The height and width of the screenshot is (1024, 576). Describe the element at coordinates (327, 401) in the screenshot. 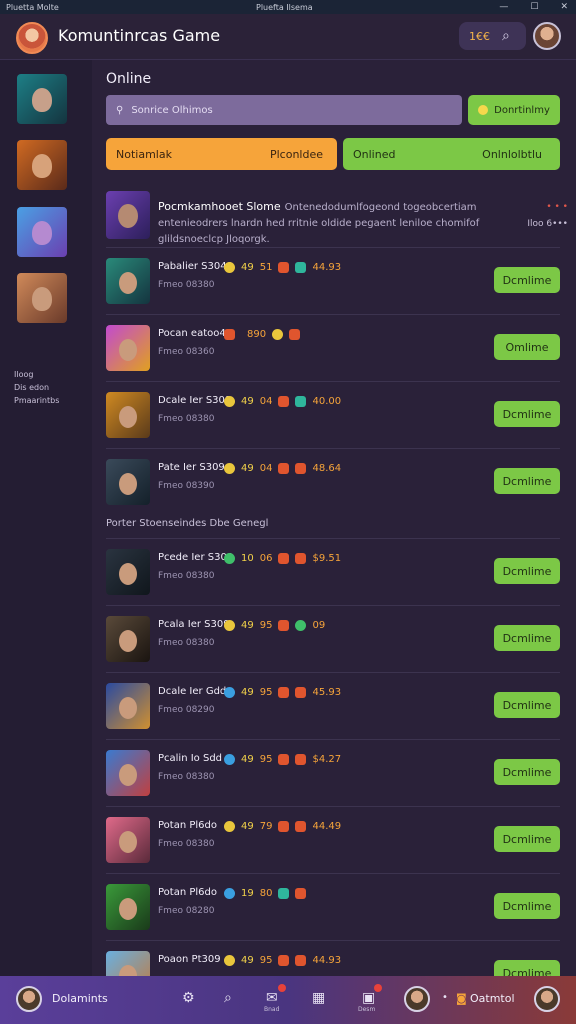

I see `stat-value: 40.00` at that location.